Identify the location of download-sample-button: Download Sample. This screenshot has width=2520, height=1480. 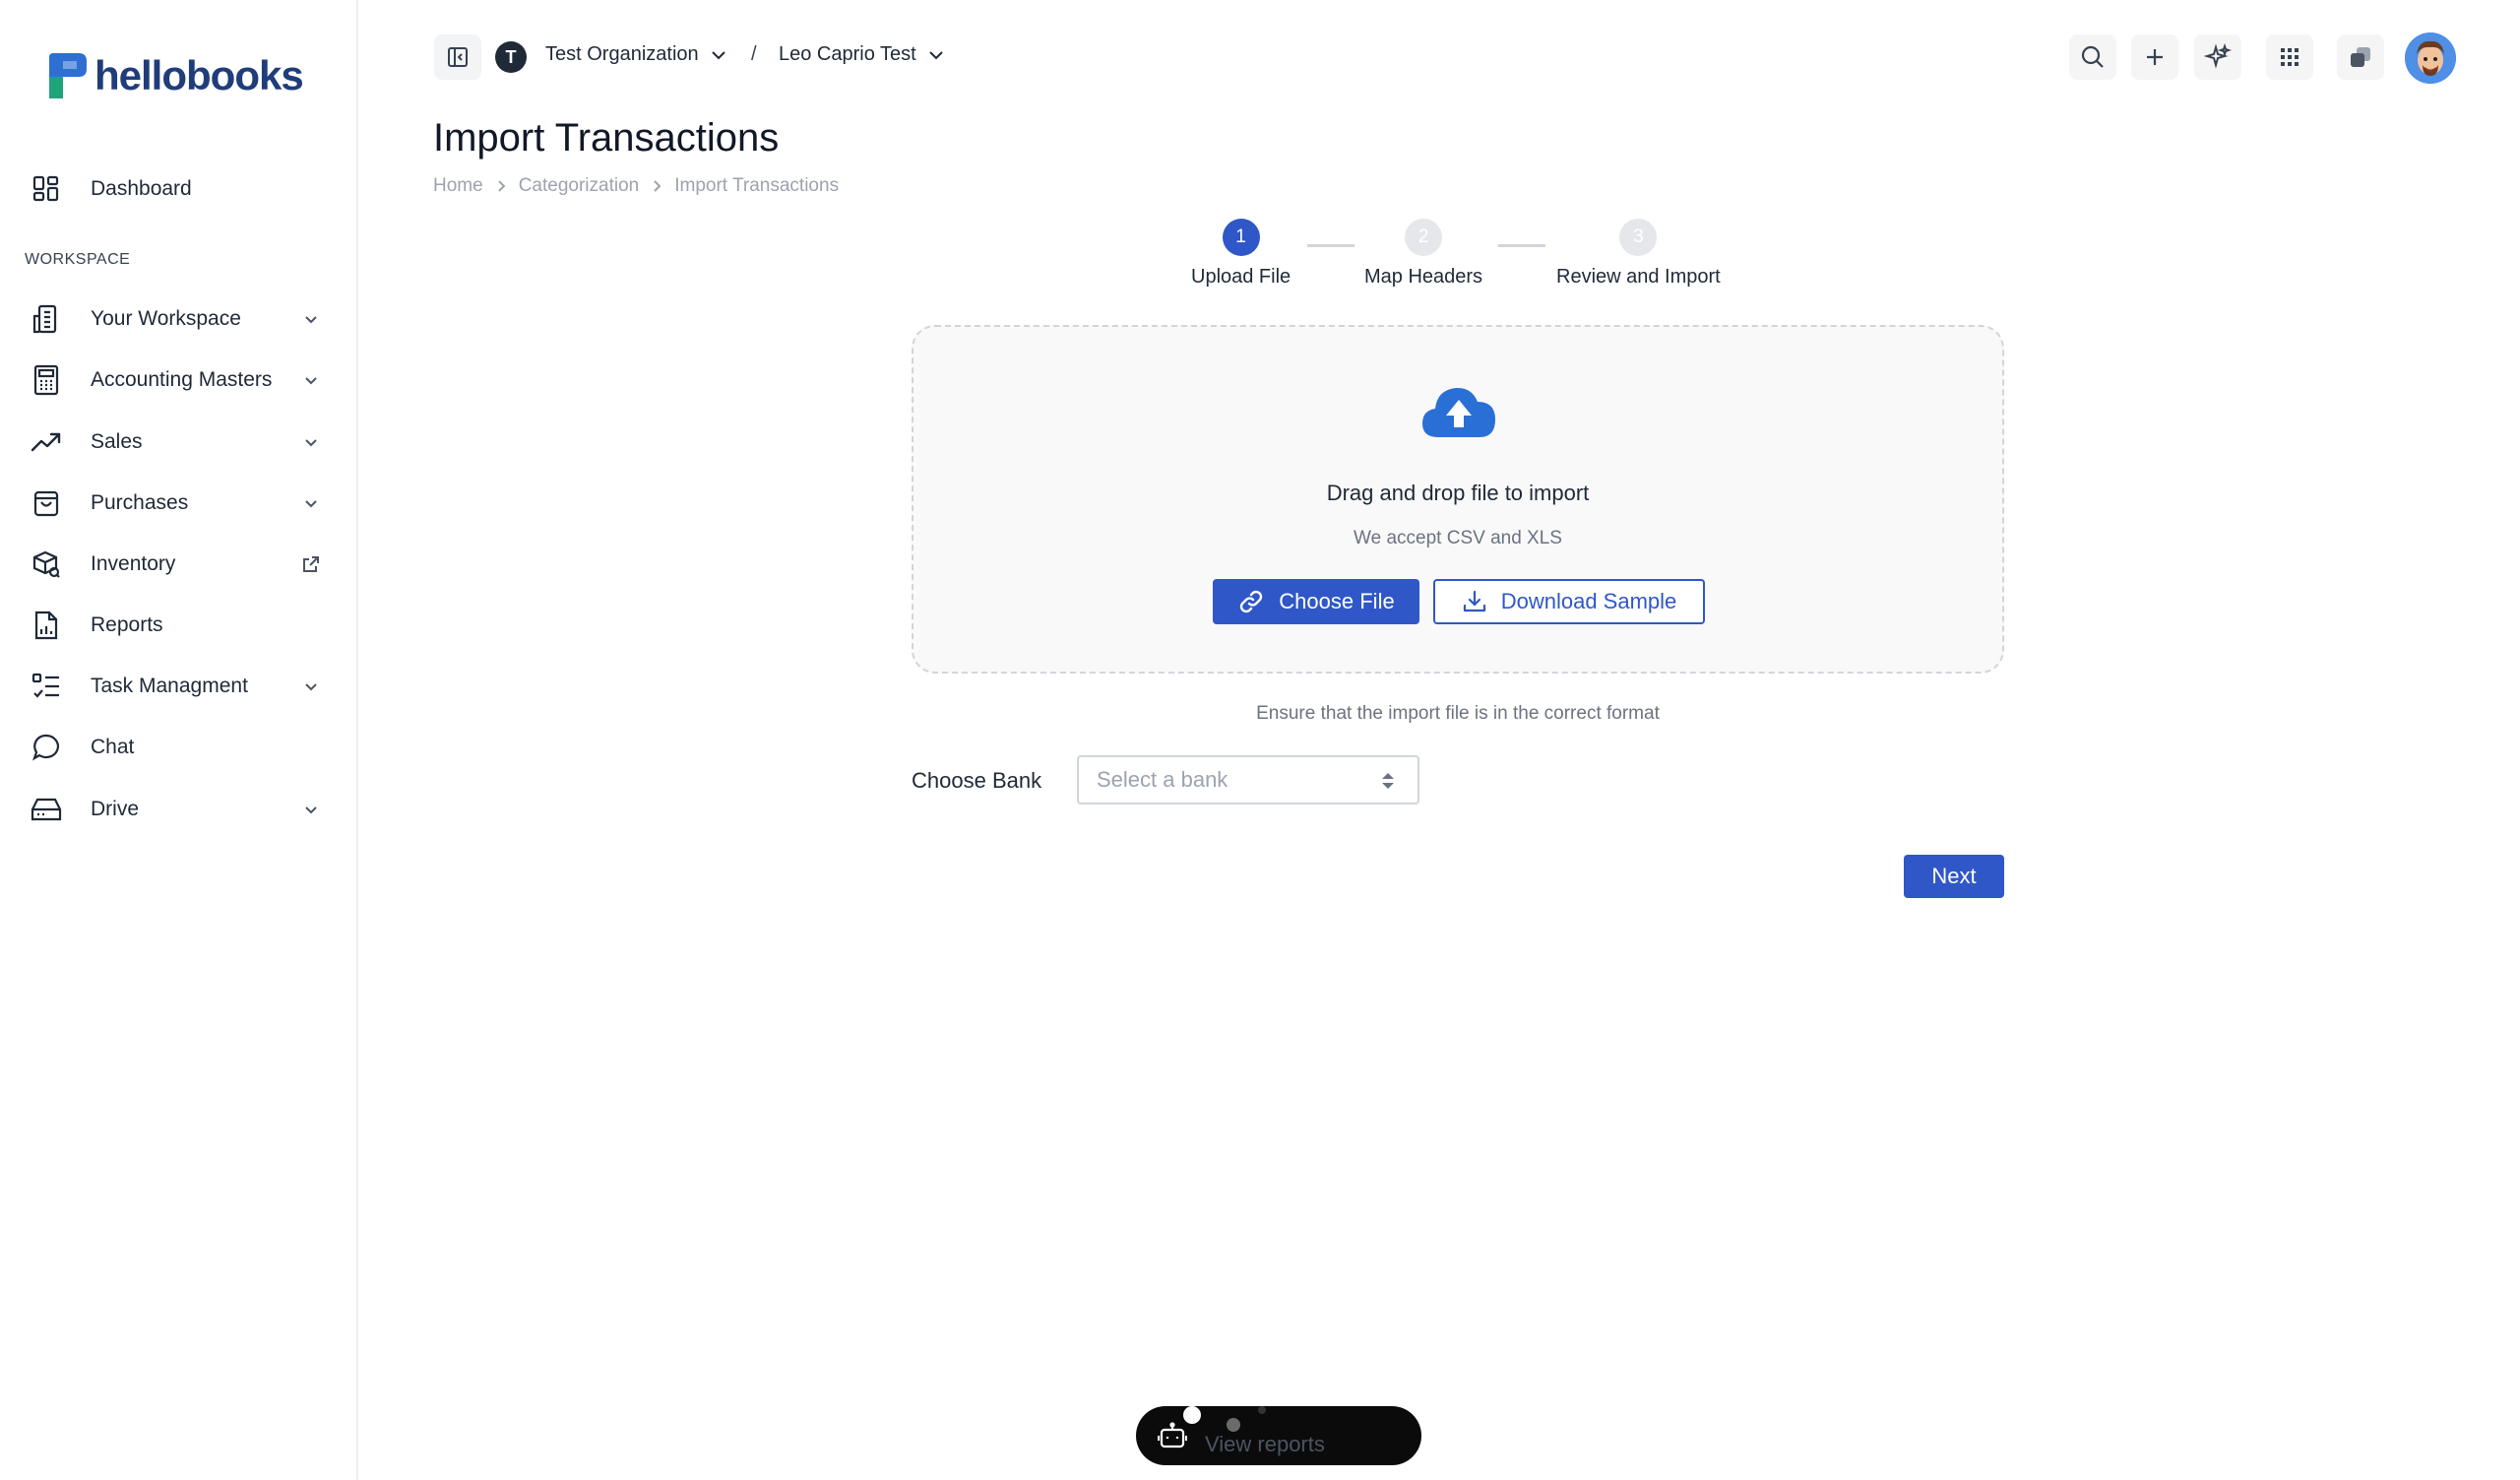
(1569, 601).